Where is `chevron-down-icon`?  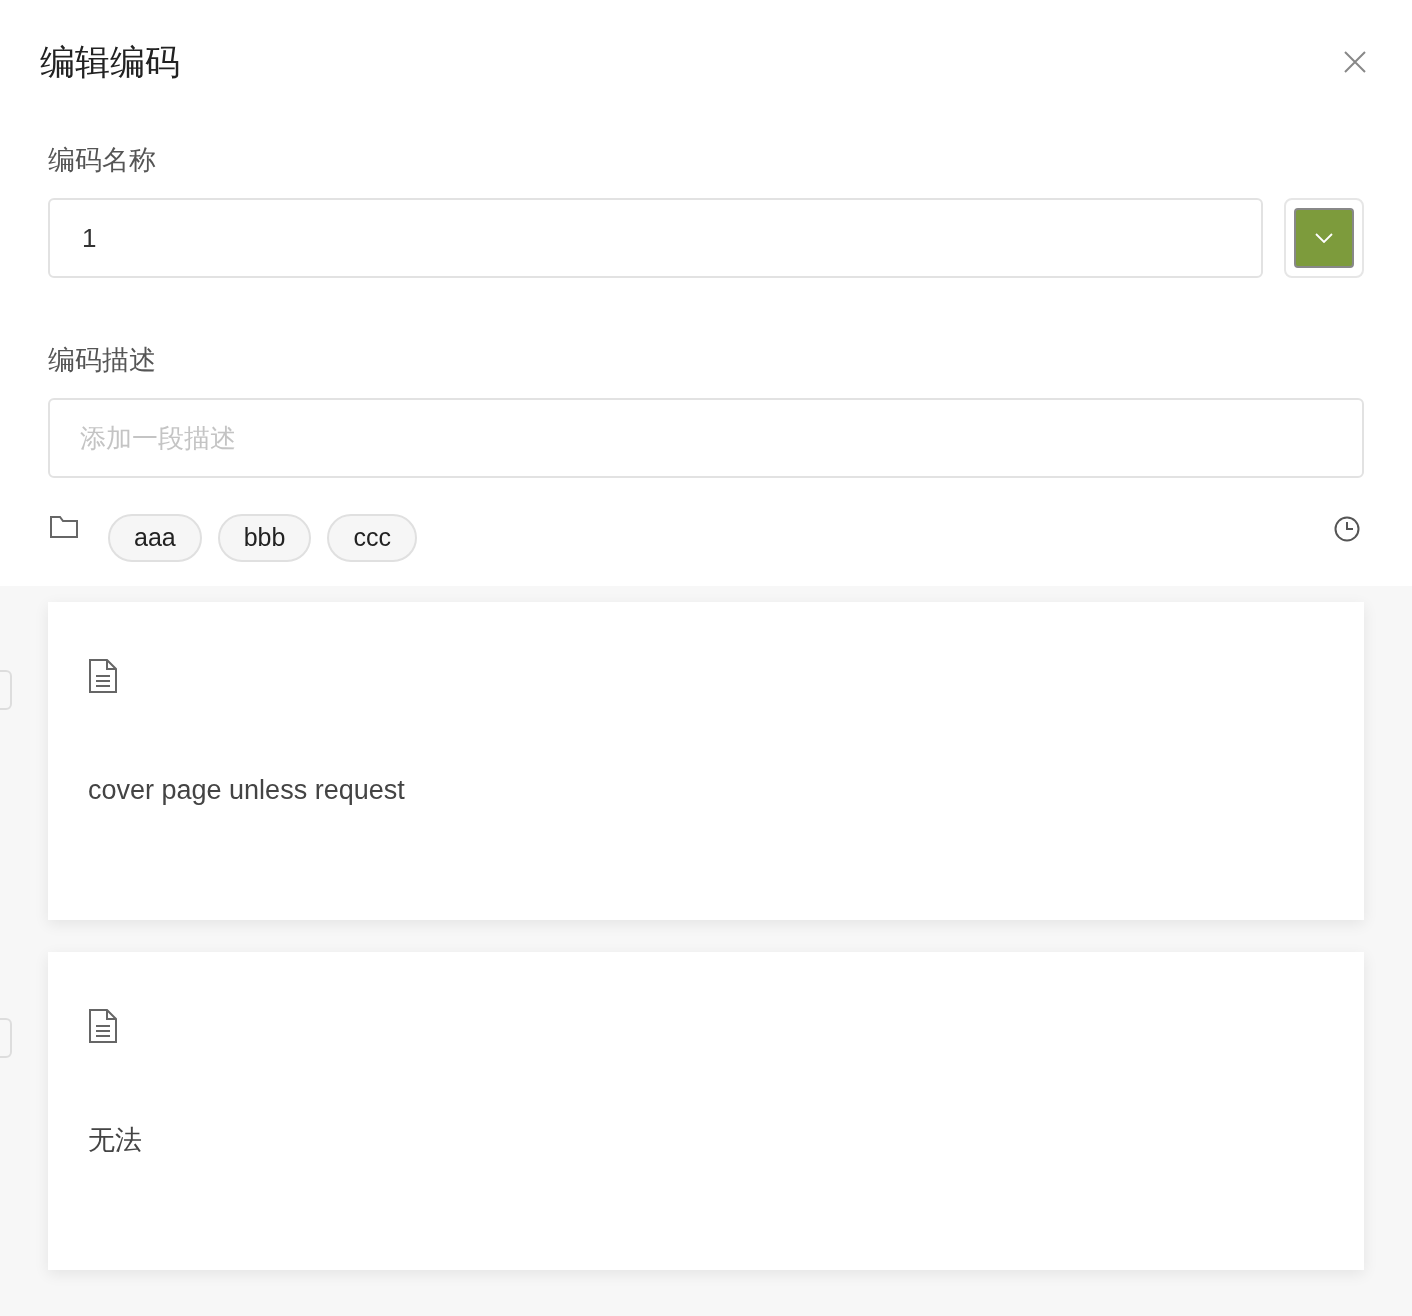 chevron-down-icon is located at coordinates (1324, 238).